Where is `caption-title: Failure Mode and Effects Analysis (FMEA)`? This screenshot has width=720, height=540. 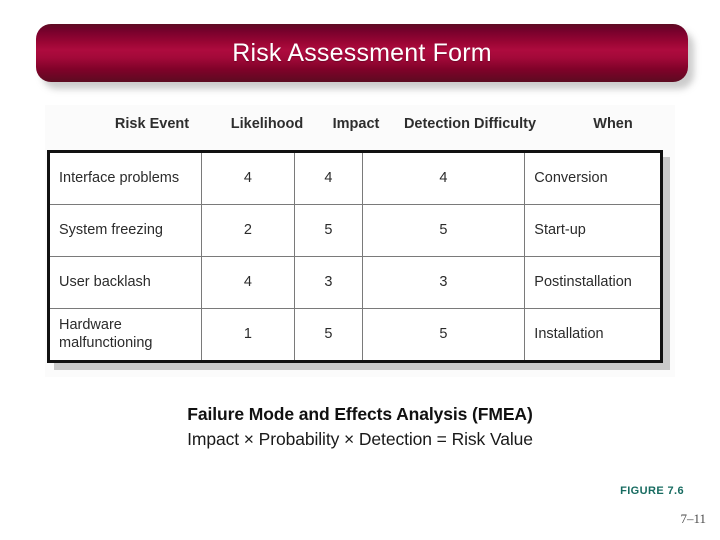 caption-title: Failure Mode and Effects Analysis (FMEA) is located at coordinates (360, 414).